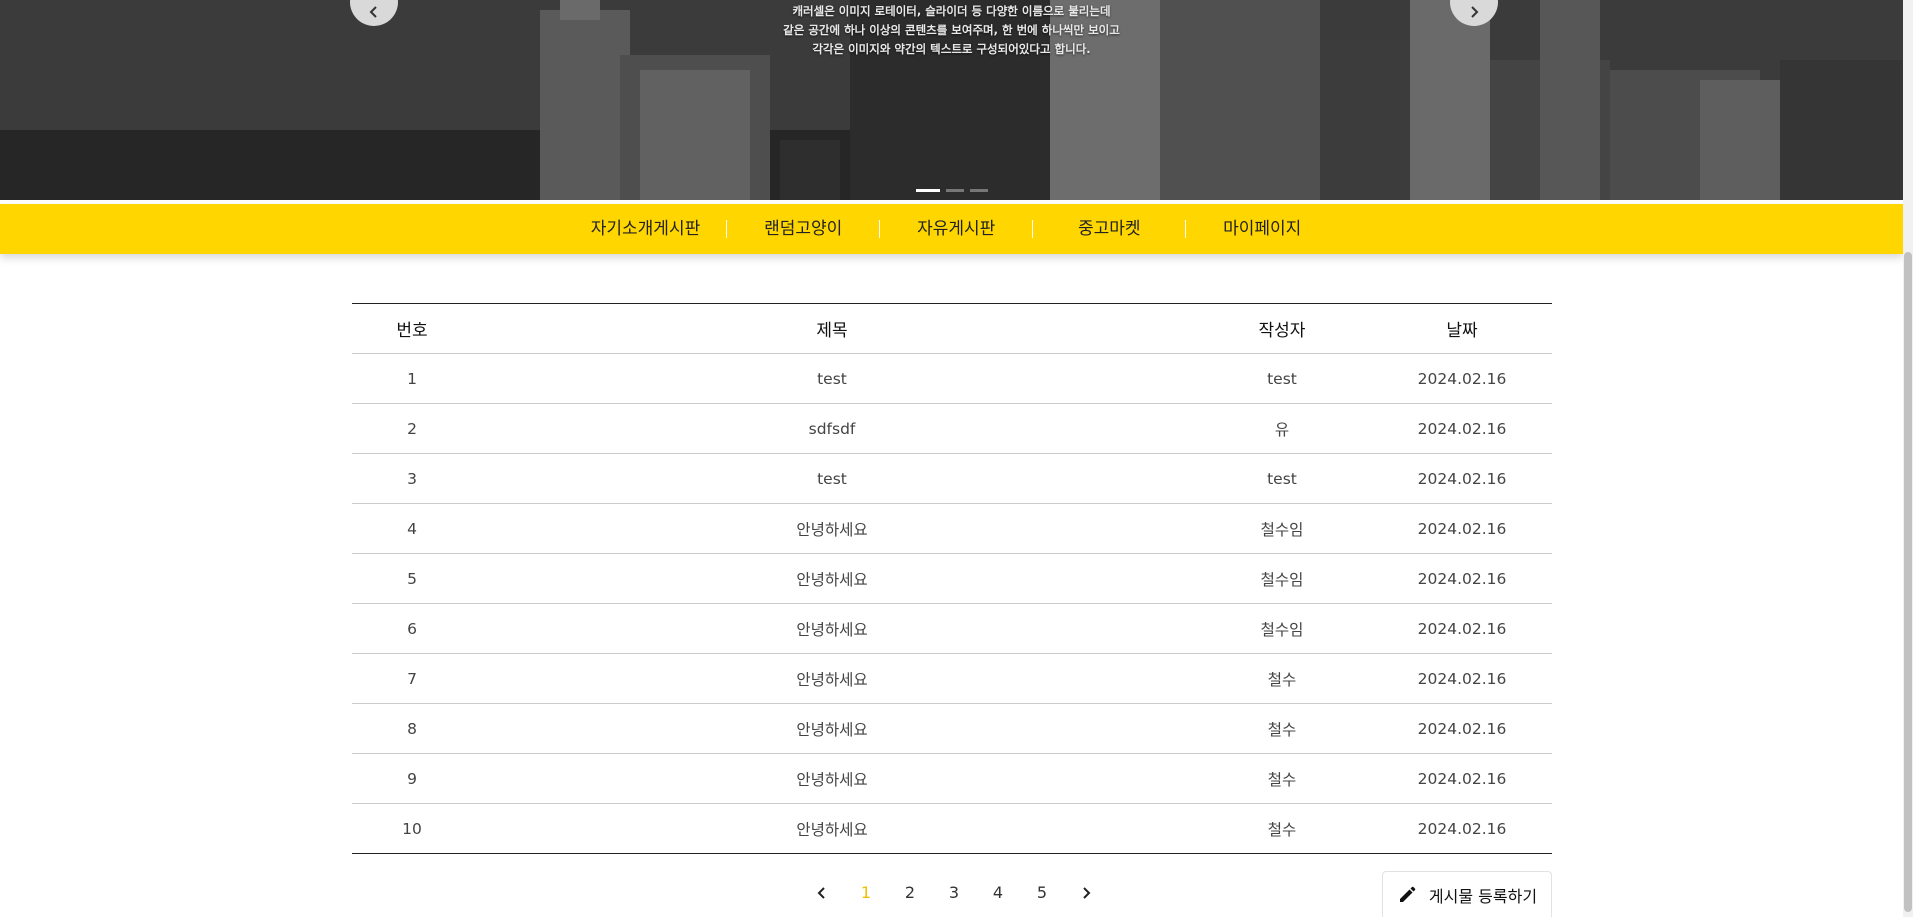 The width and height of the screenshot is (1913, 917). Describe the element at coordinates (412, 331) in the screenshot. I see `header-number: 번호` at that location.